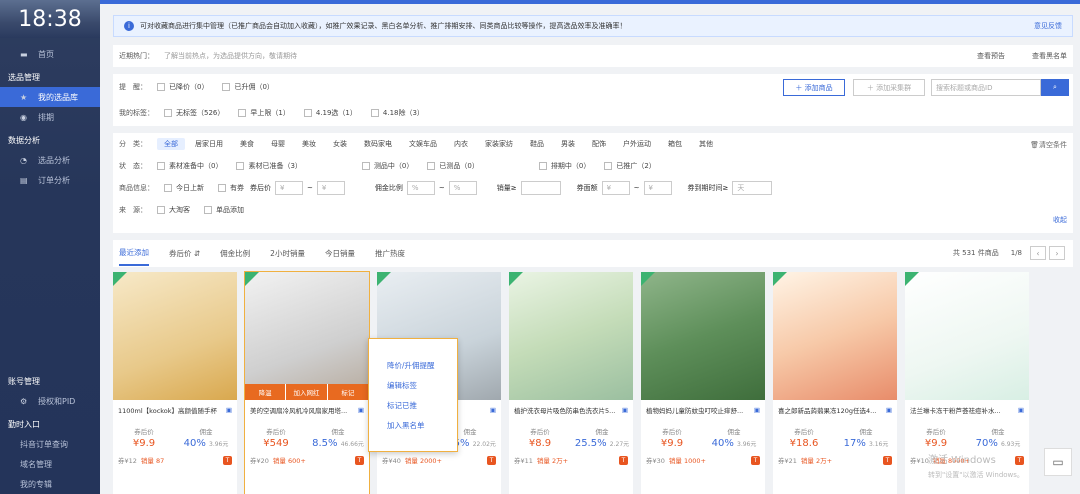  What do you see at coordinates (599, 144) in the screenshot?
I see `category-12: 配饰` at bounding box center [599, 144].